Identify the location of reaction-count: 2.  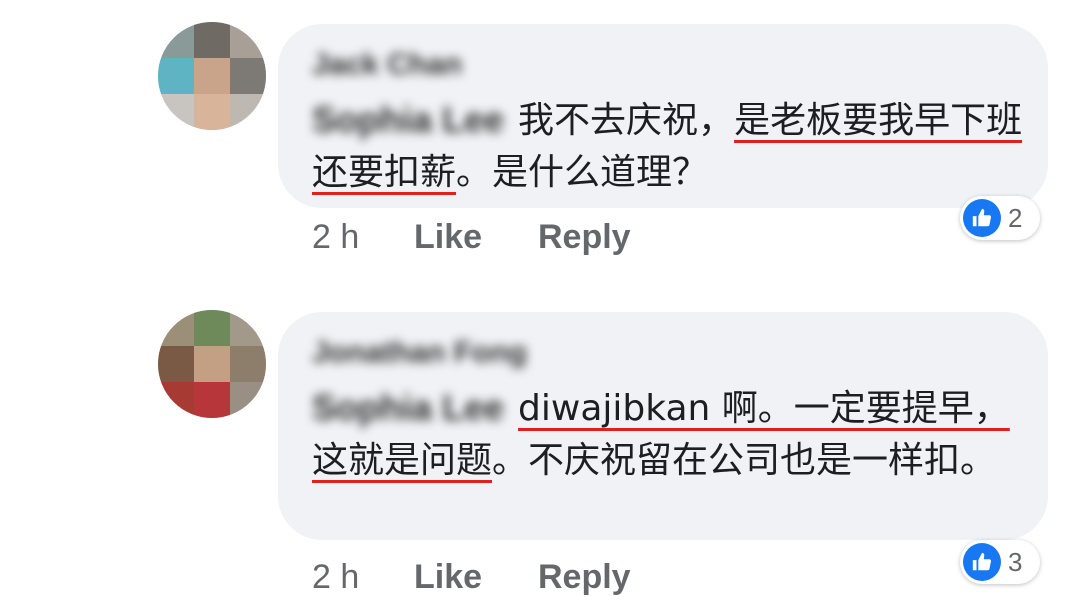
(1015, 218).